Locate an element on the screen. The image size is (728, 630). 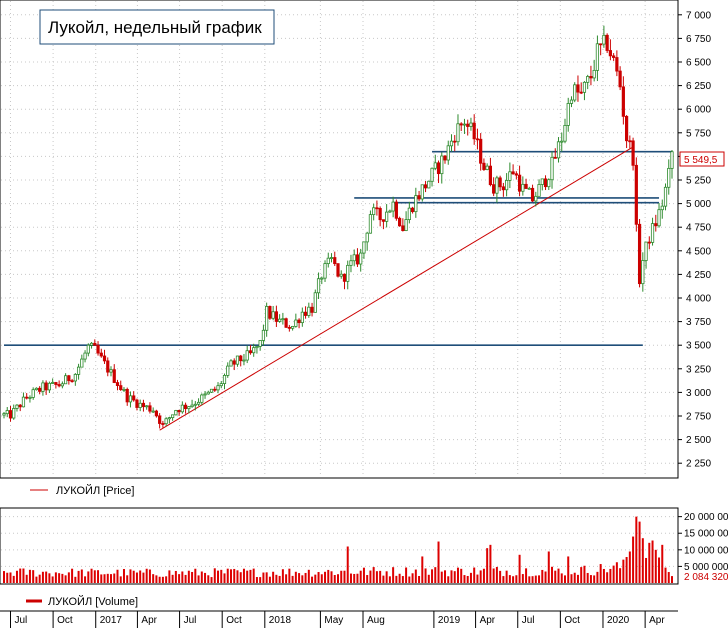
price-tick-label: 2 500 is located at coordinates (698, 440).